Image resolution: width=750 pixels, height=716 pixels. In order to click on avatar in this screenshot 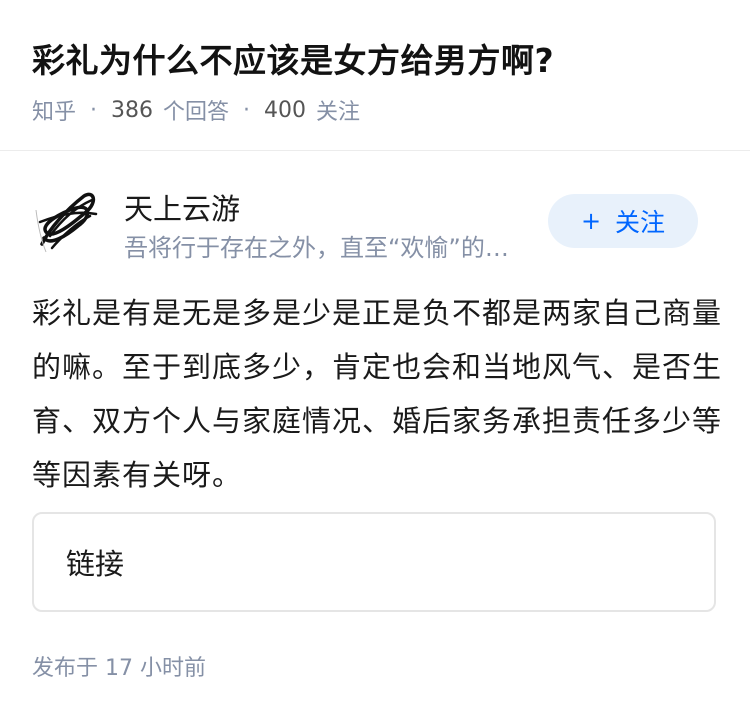, I will do `click(67, 221)`.